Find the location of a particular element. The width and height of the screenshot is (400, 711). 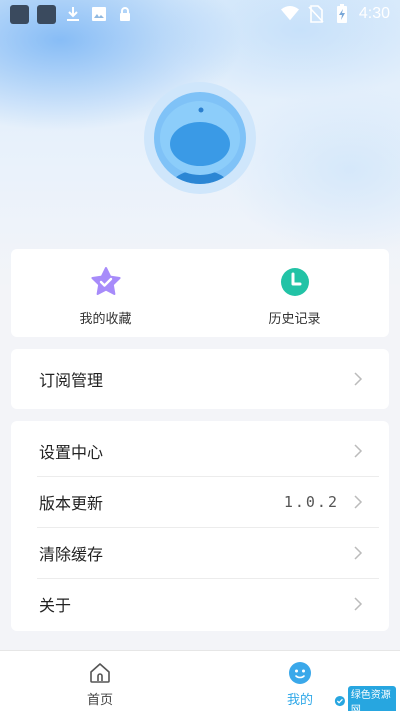

mine-face-icon is located at coordinates (300, 673).